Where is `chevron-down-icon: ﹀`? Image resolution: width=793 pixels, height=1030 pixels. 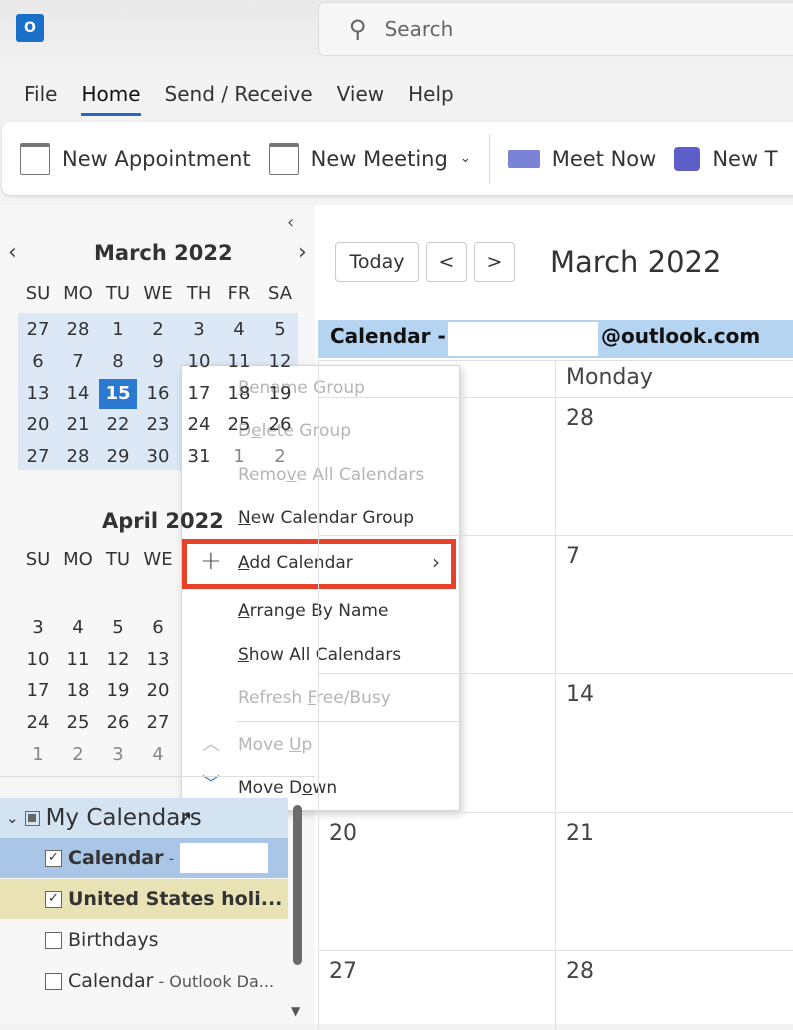 chevron-down-icon: ﹀ is located at coordinates (211, 784).